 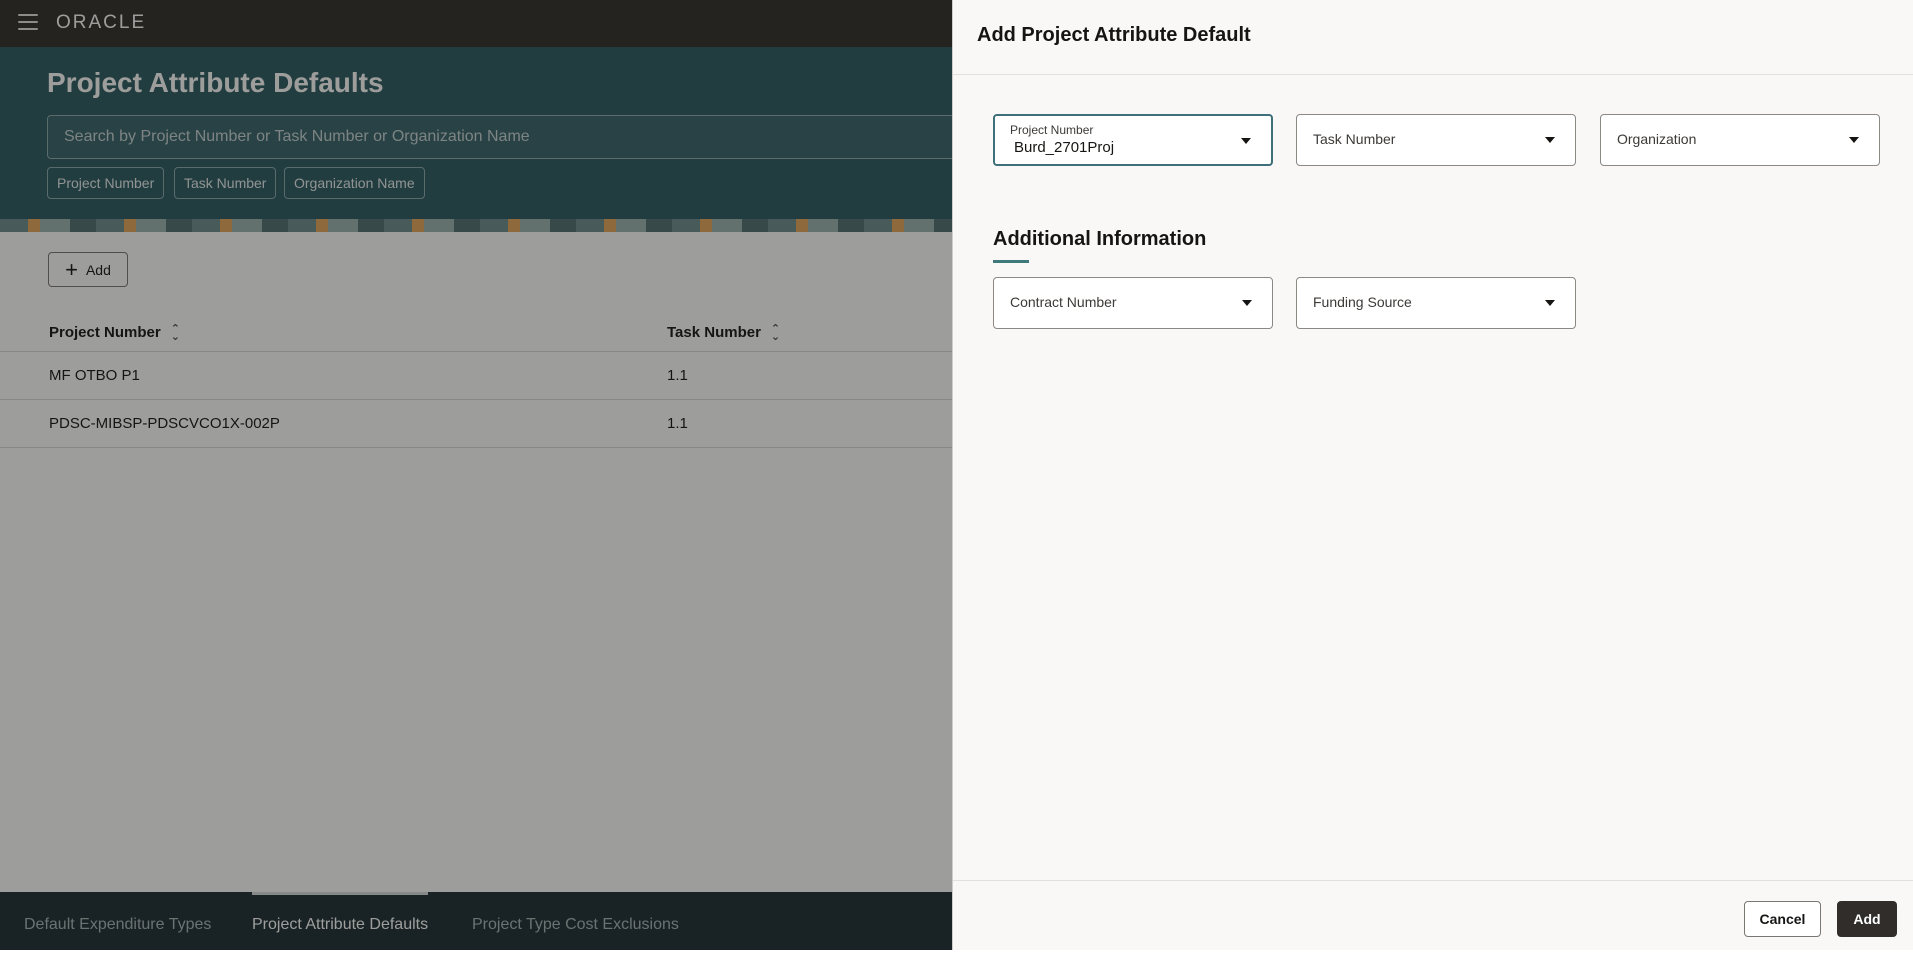 What do you see at coordinates (1867, 919) in the screenshot?
I see `add-submit-button: Add` at bounding box center [1867, 919].